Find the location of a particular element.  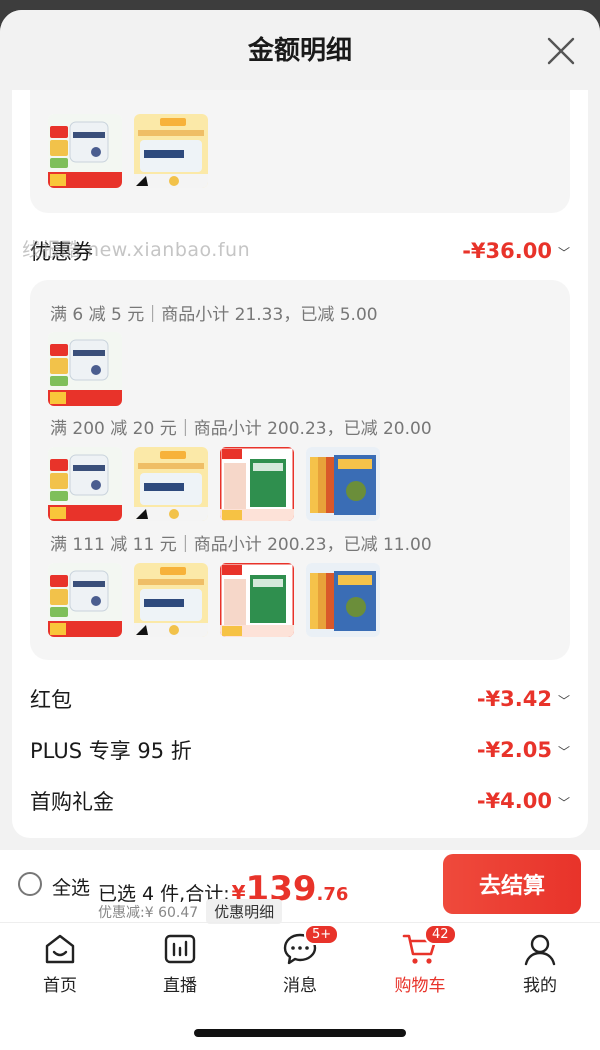

coupon-group-text-2: 满 200 减 20 元｜商品小计 200.23，已减 20.00 is located at coordinates (241, 429).